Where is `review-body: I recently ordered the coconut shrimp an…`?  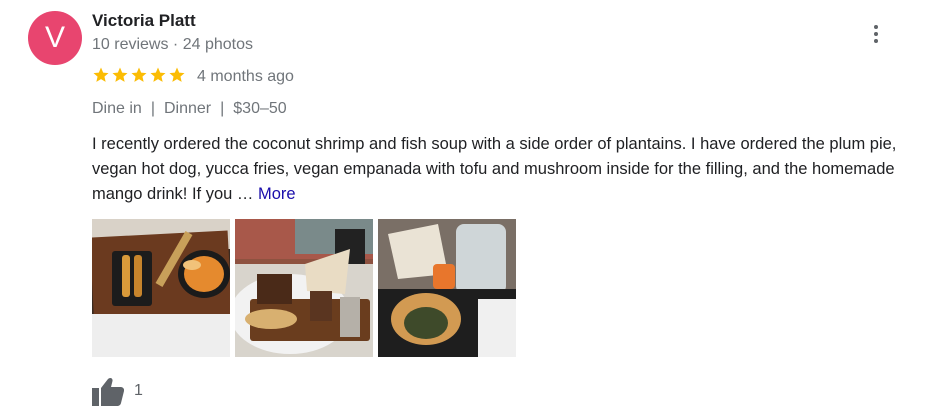
review-body: I recently ordered the coconut shrimp an… is located at coordinates (494, 169).